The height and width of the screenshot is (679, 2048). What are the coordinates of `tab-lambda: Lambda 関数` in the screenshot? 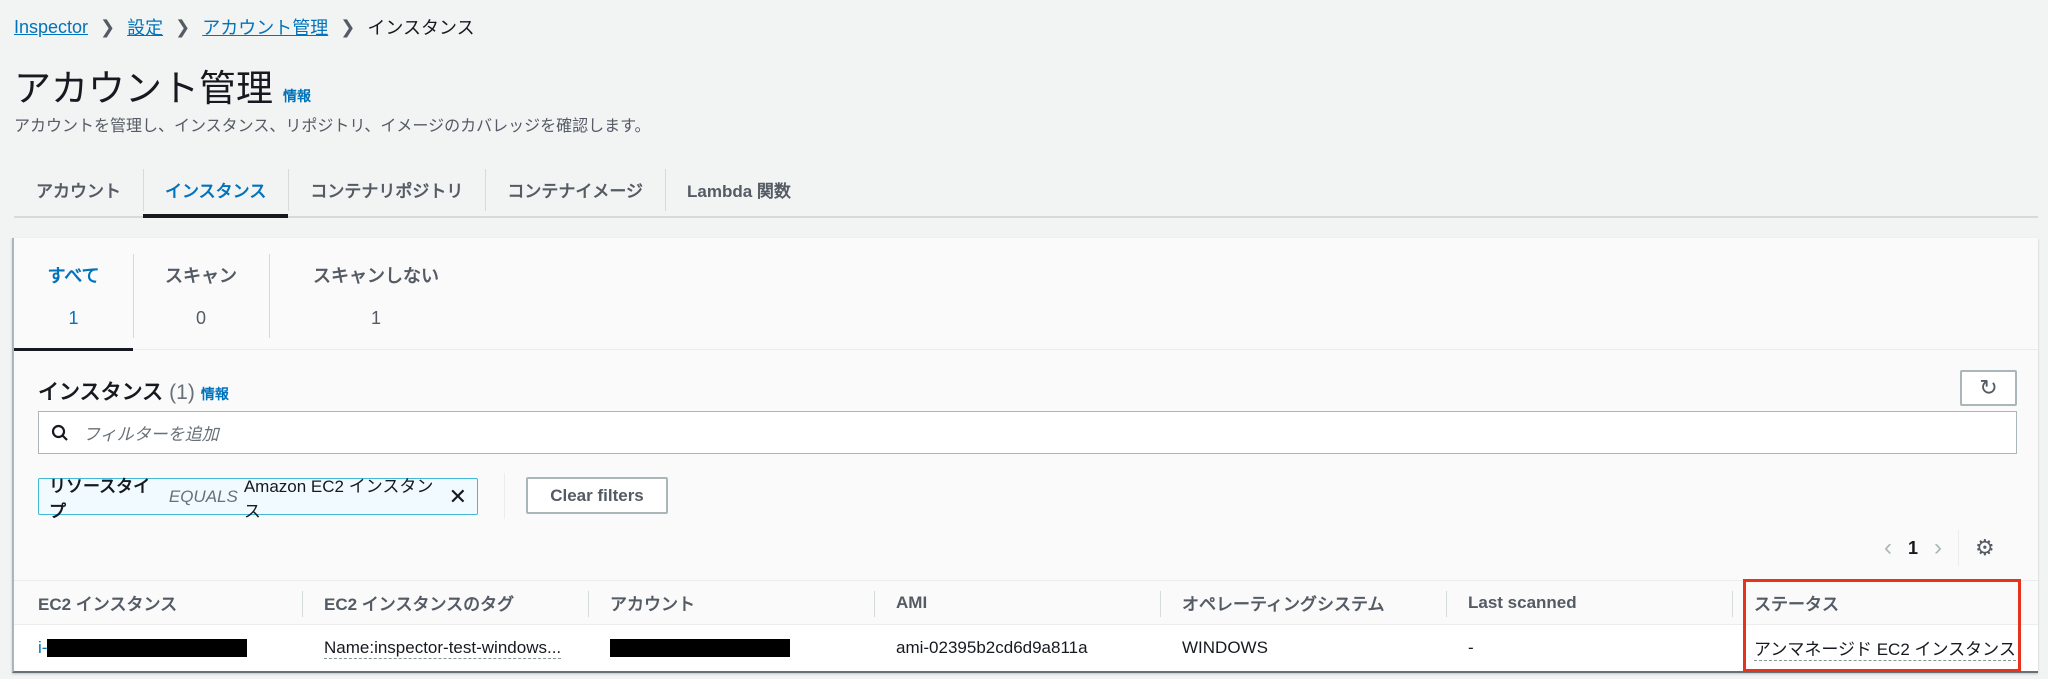 It's located at (739, 189).